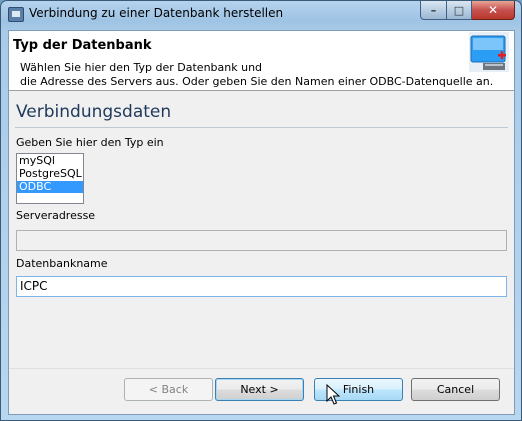  What do you see at coordinates (50, 161) in the screenshot?
I see `list-item-mysql: mySQl` at bounding box center [50, 161].